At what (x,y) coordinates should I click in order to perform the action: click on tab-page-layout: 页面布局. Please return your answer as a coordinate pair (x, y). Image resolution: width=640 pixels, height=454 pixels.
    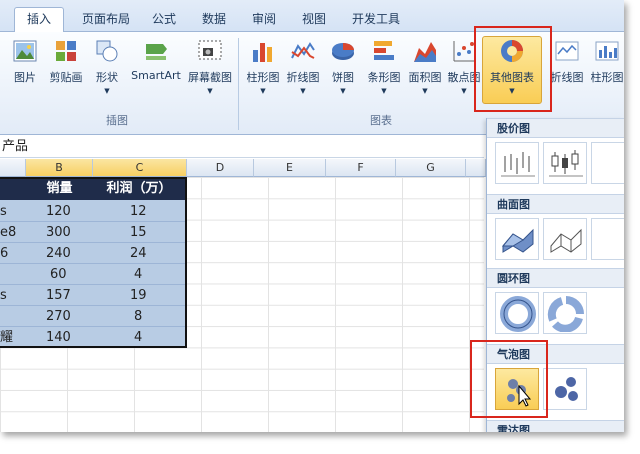
    Looking at the image, I should click on (106, 20).